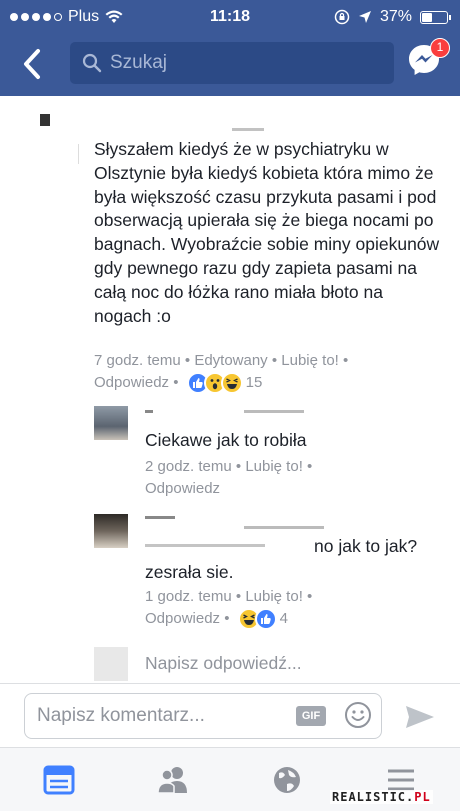 The height and width of the screenshot is (811, 460). What do you see at coordinates (440, 48) in the screenshot?
I see `messenger-badge: 1` at bounding box center [440, 48].